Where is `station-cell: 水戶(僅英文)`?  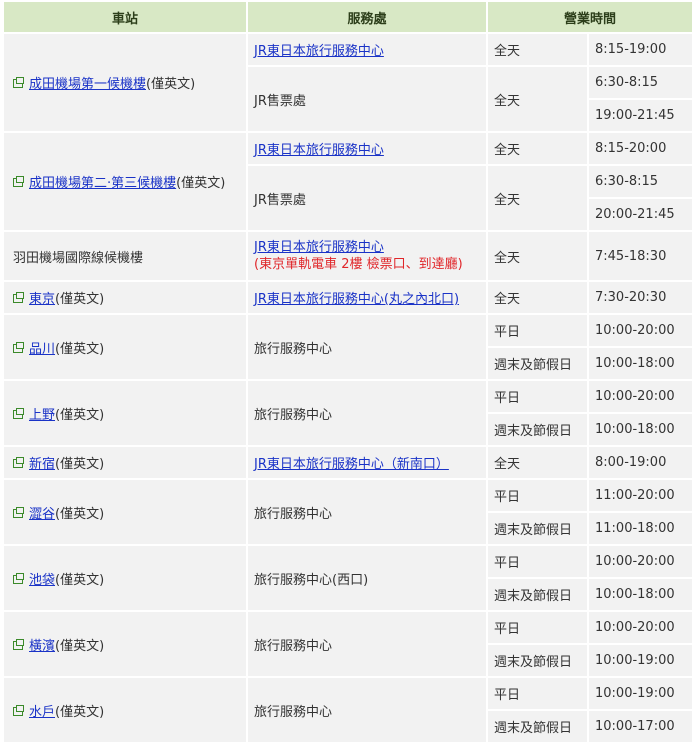
station-cell: 水戶(僅英文) is located at coordinates (125, 710).